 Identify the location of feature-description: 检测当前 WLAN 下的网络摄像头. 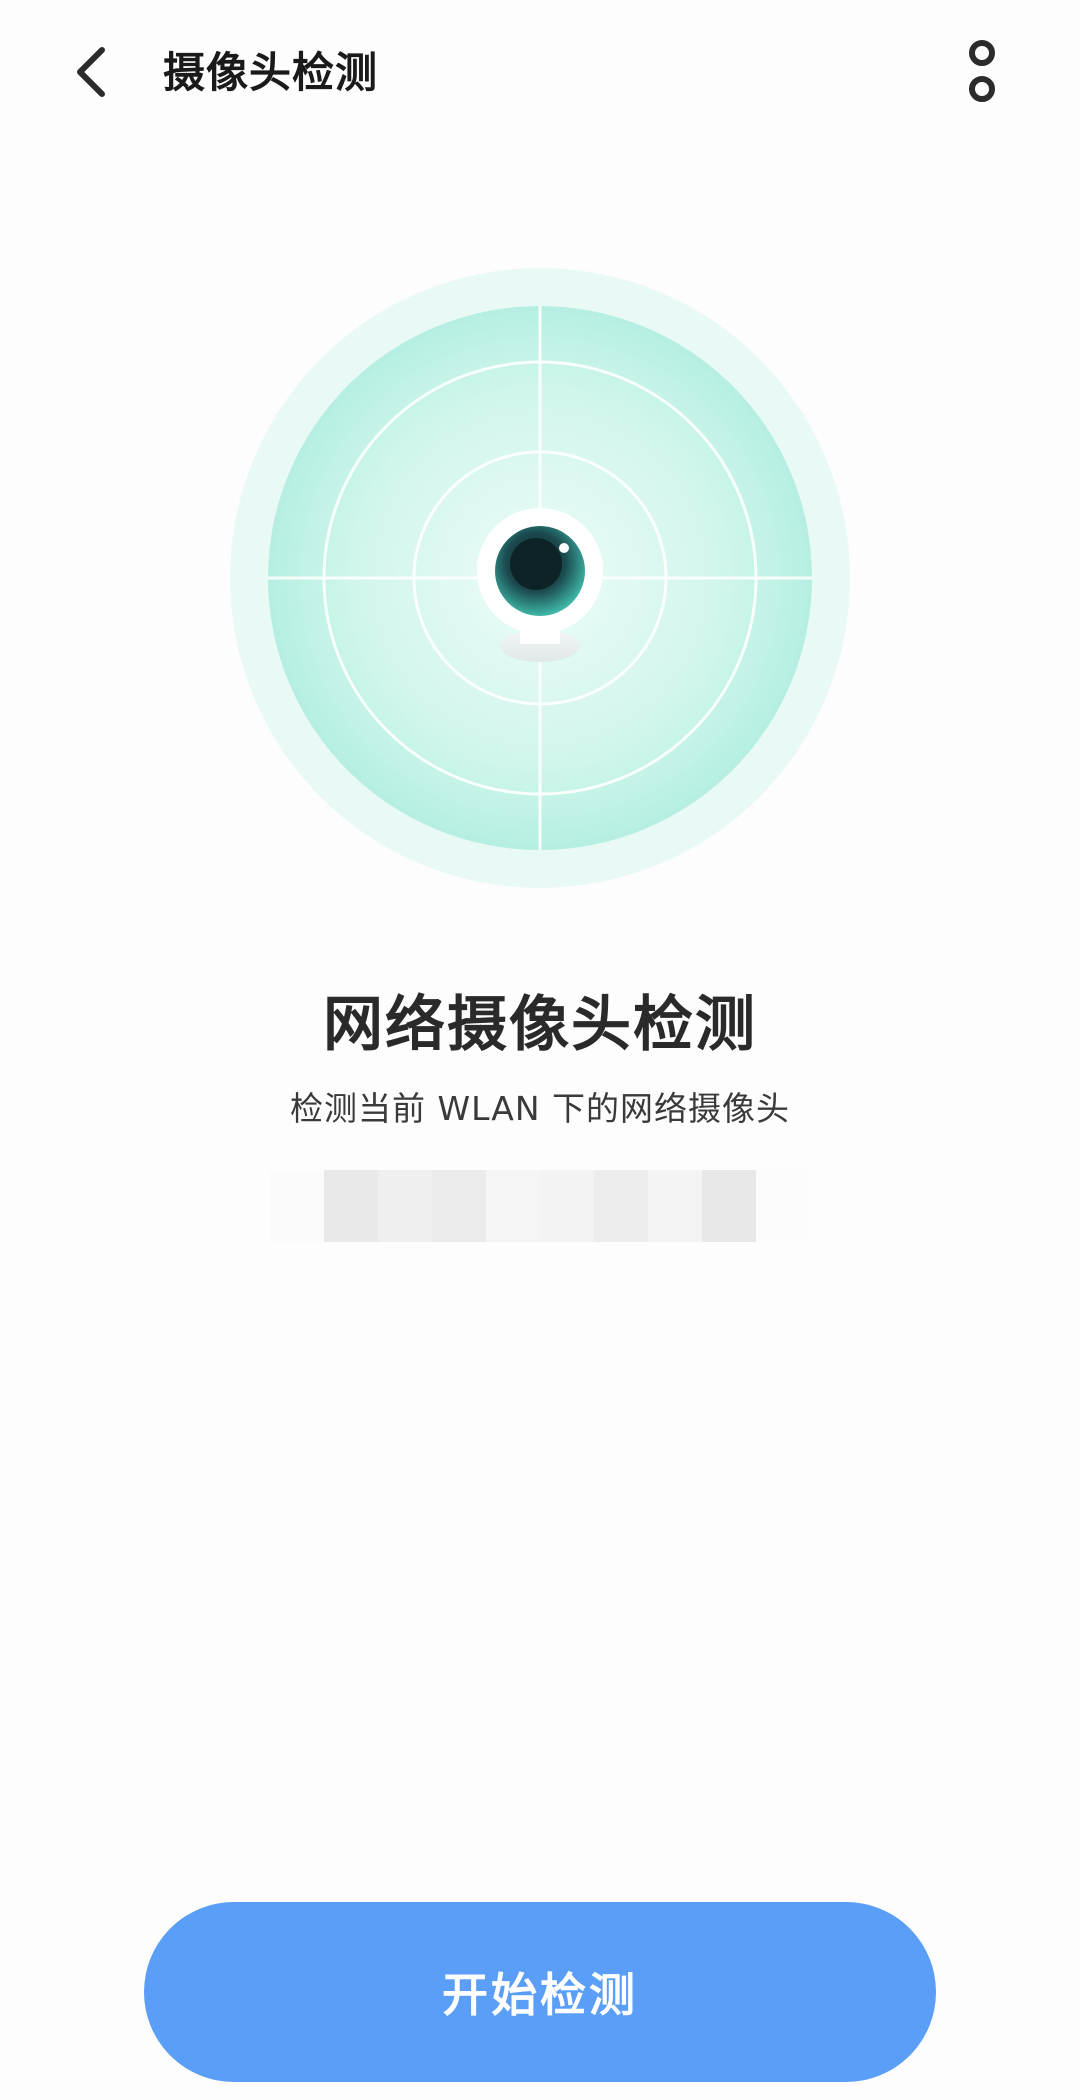
(539, 1108).